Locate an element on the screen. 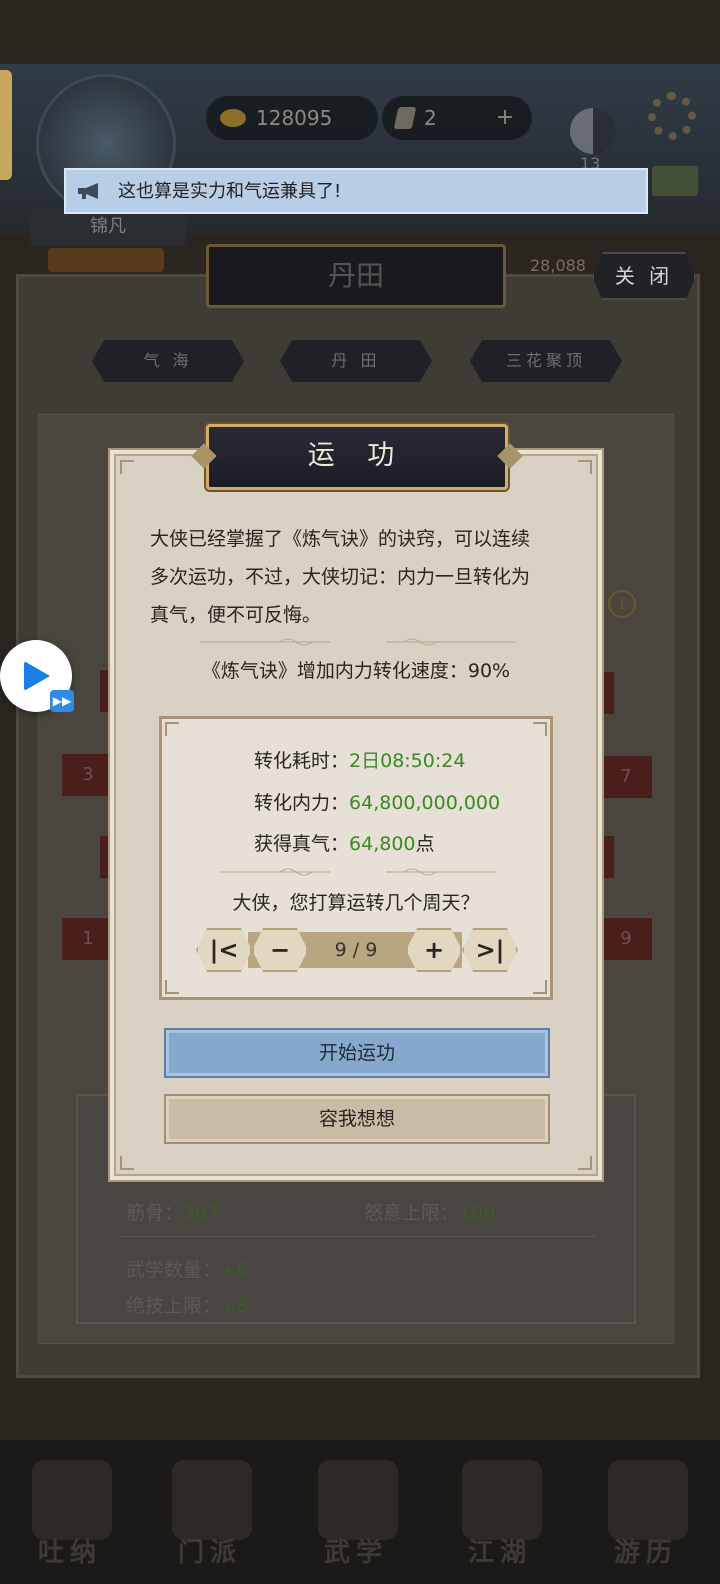  think-again-button: 容我想想 is located at coordinates (357, 1119).